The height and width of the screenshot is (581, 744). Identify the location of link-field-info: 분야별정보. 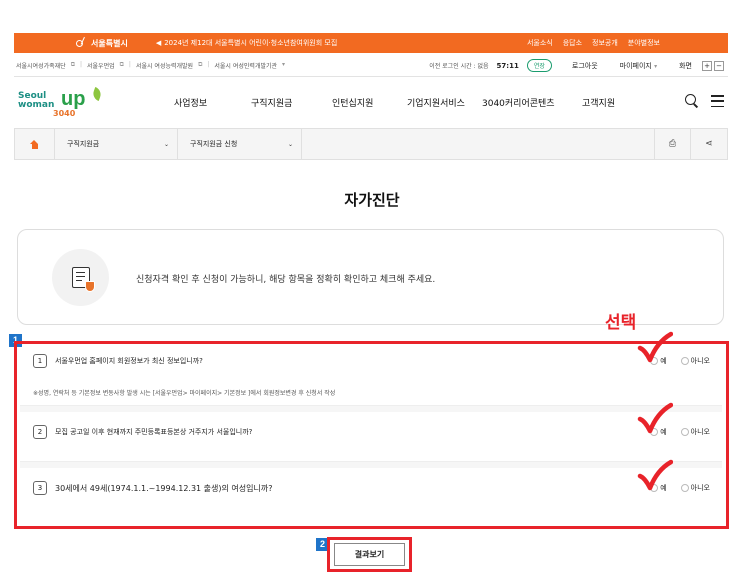
(644, 43).